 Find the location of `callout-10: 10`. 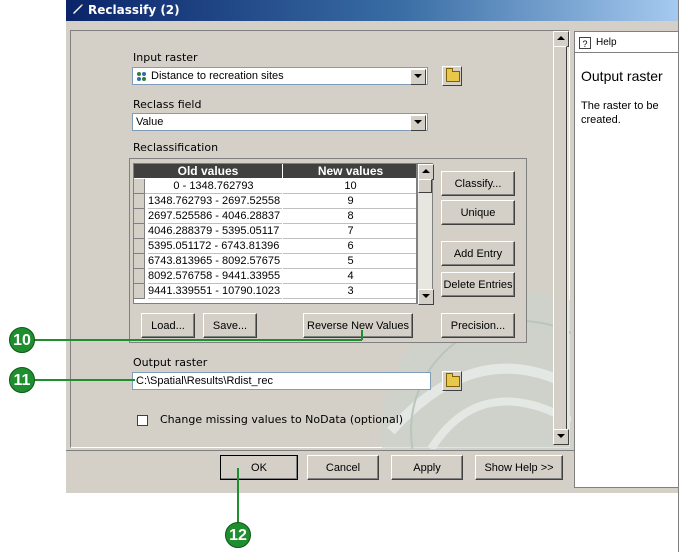

callout-10: 10 is located at coordinates (22, 340).